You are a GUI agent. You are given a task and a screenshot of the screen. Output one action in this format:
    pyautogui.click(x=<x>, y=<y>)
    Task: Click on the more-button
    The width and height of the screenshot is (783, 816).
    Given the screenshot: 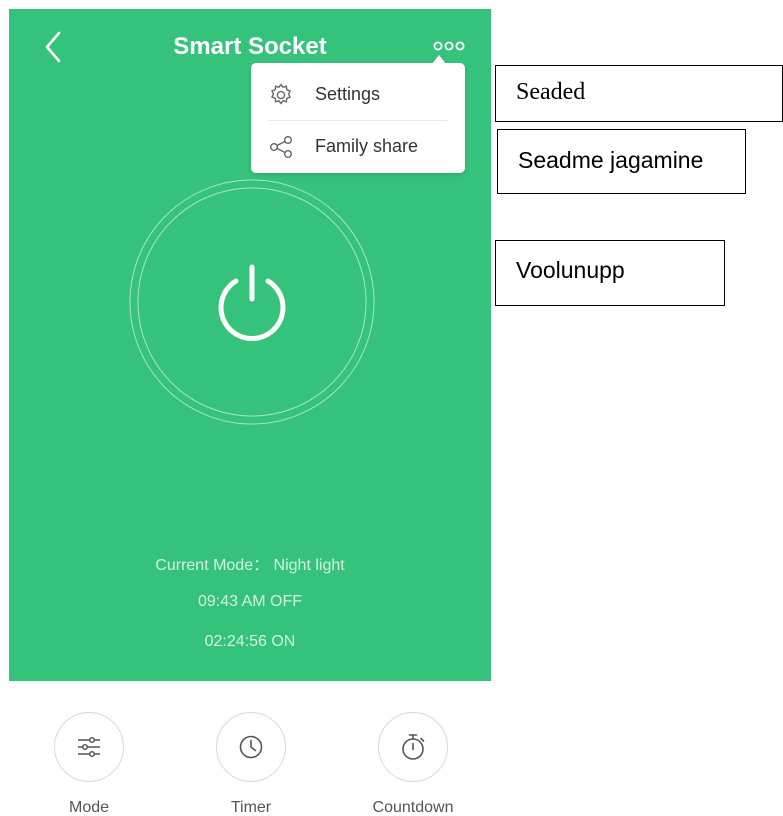 What is the action you would take?
    pyautogui.click(x=449, y=46)
    